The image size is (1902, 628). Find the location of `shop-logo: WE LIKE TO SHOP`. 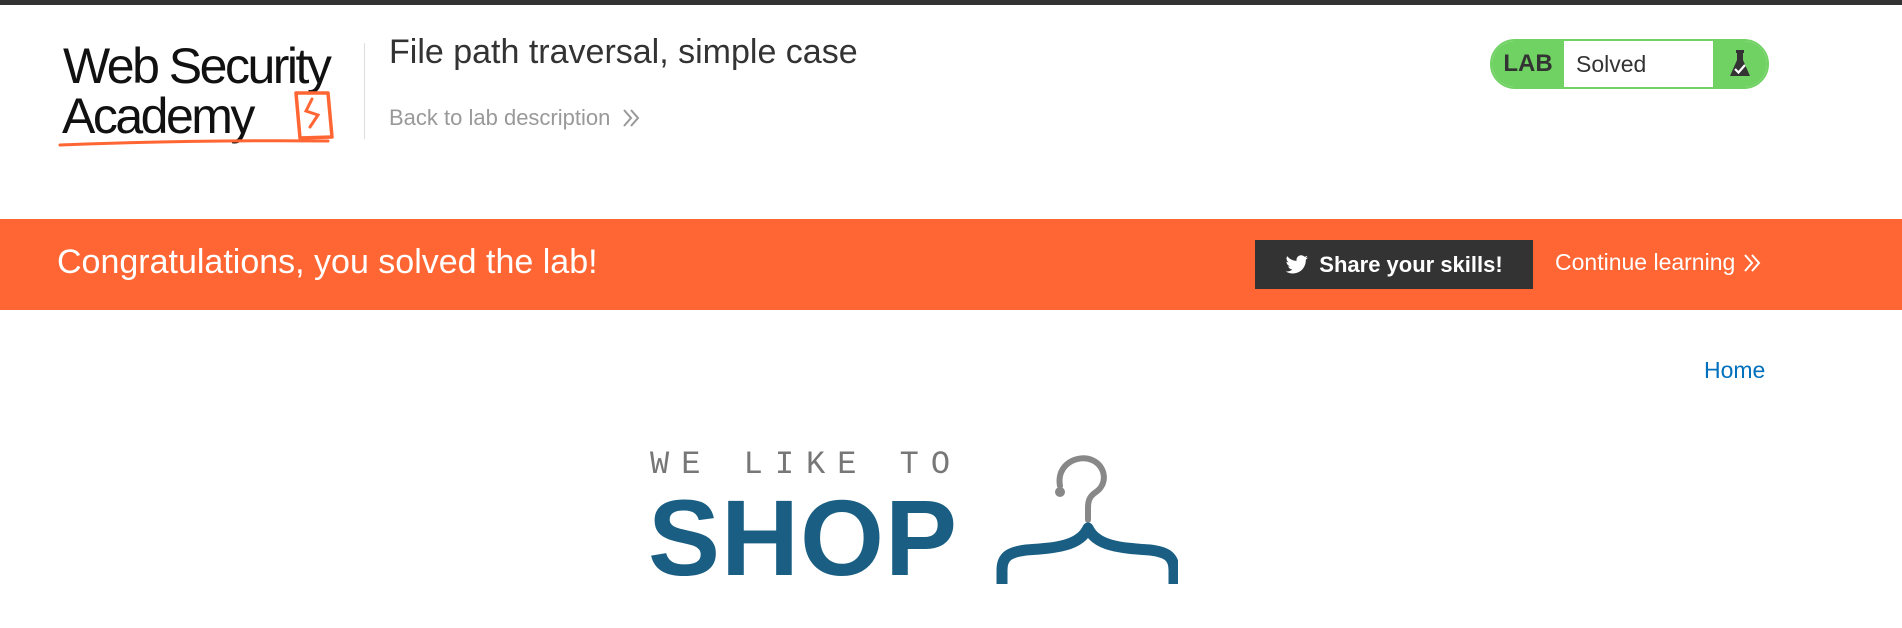

shop-logo: WE LIKE TO SHOP is located at coordinates (913, 519).